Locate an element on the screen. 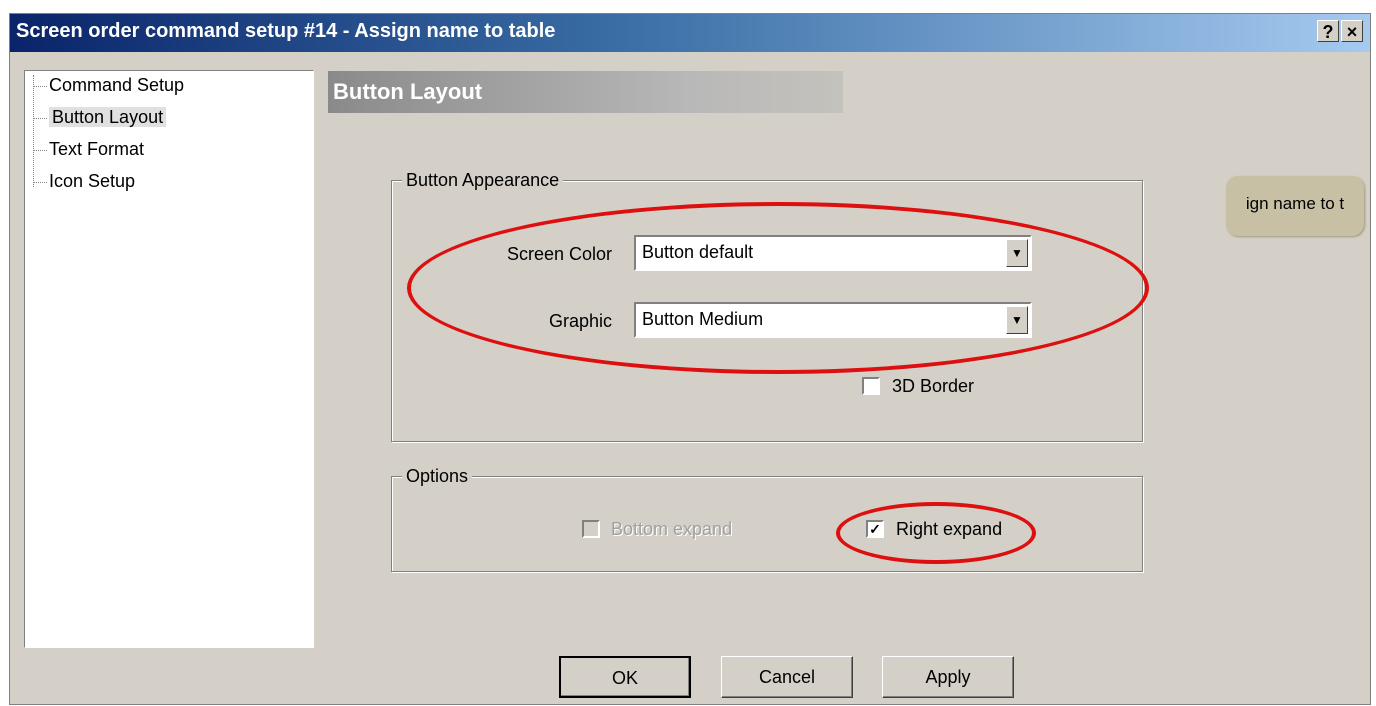 This screenshot has height=706, width=1376. button-preview: ign name to t is located at coordinates (1295, 206).